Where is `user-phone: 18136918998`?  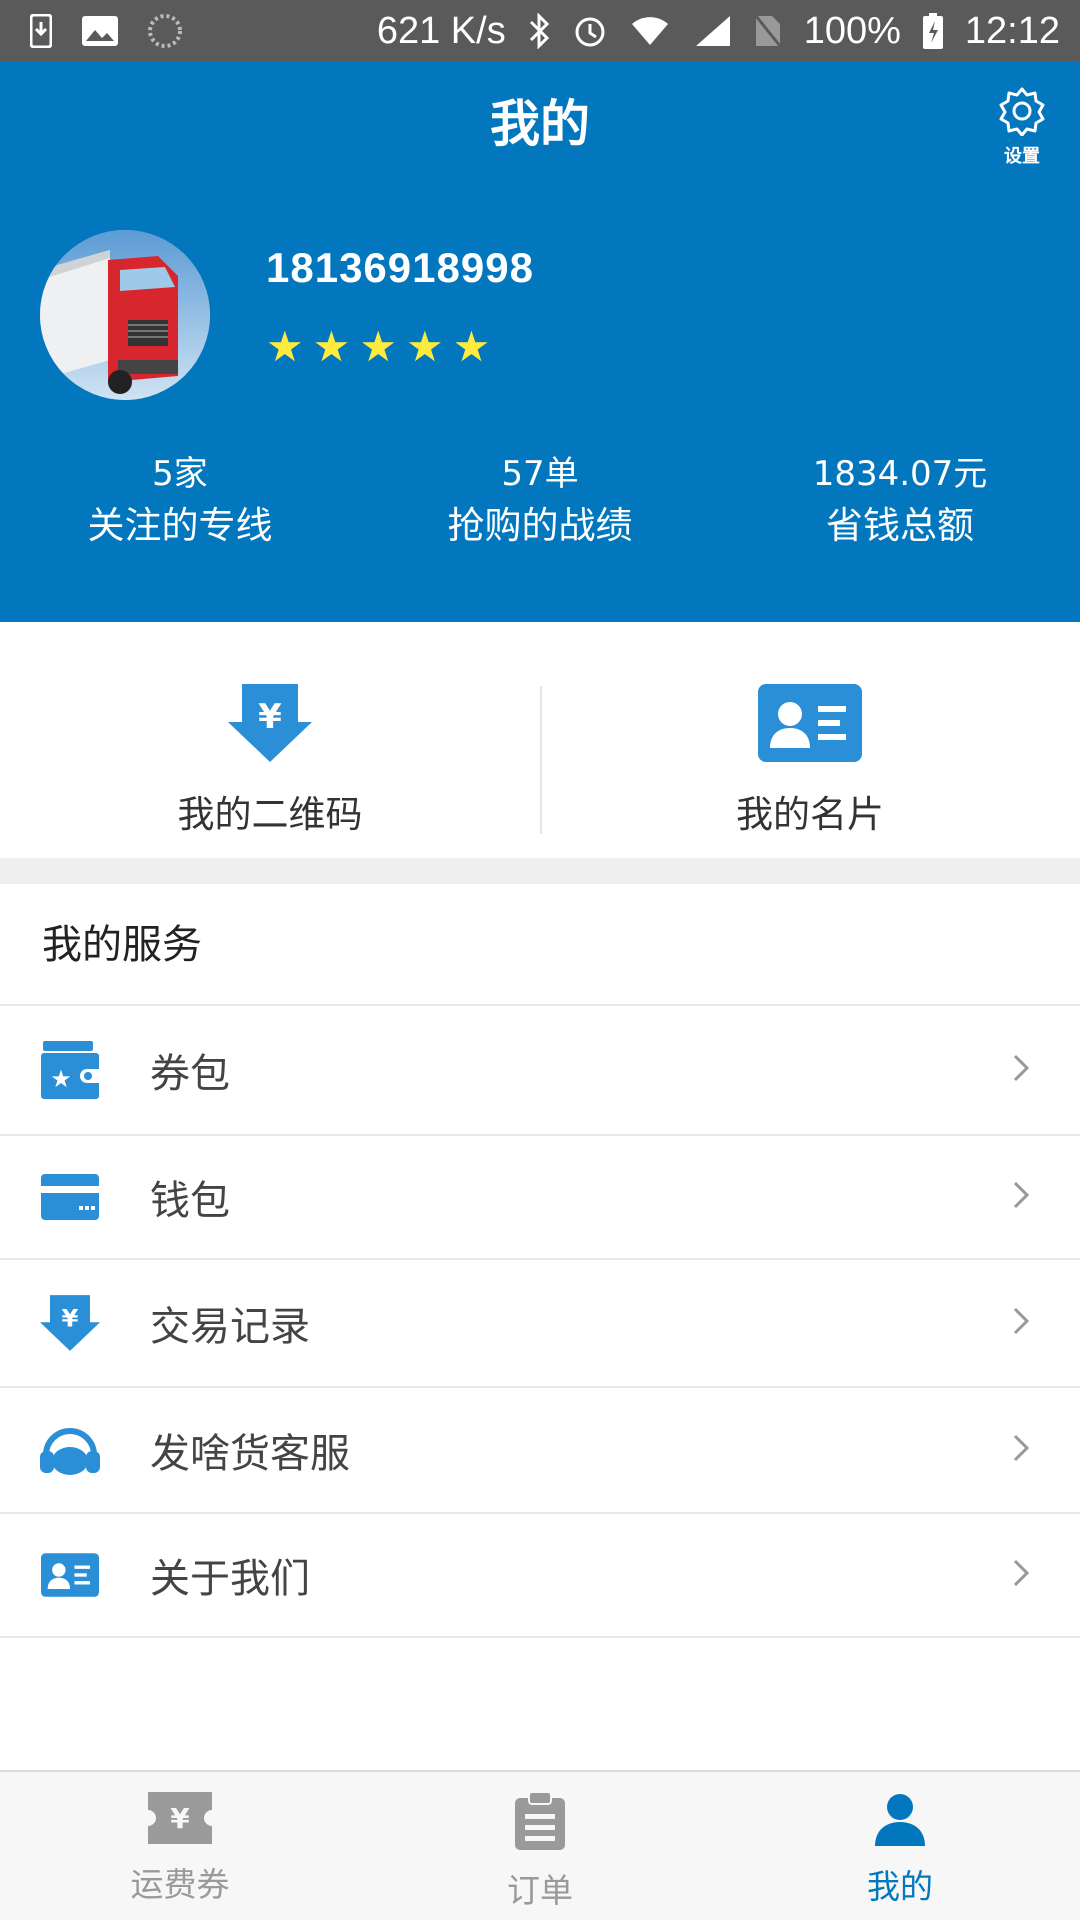
user-phone: 18136918998 is located at coordinates (400, 267).